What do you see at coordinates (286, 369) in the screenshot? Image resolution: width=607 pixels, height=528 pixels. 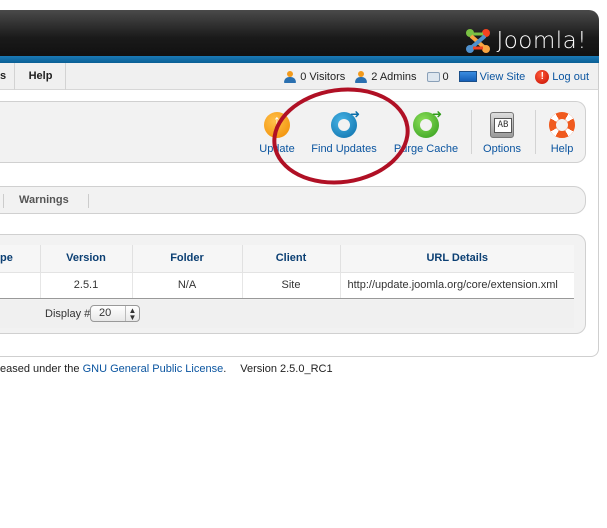 I see `version-text: Version 2.5.0_RC1` at bounding box center [286, 369].